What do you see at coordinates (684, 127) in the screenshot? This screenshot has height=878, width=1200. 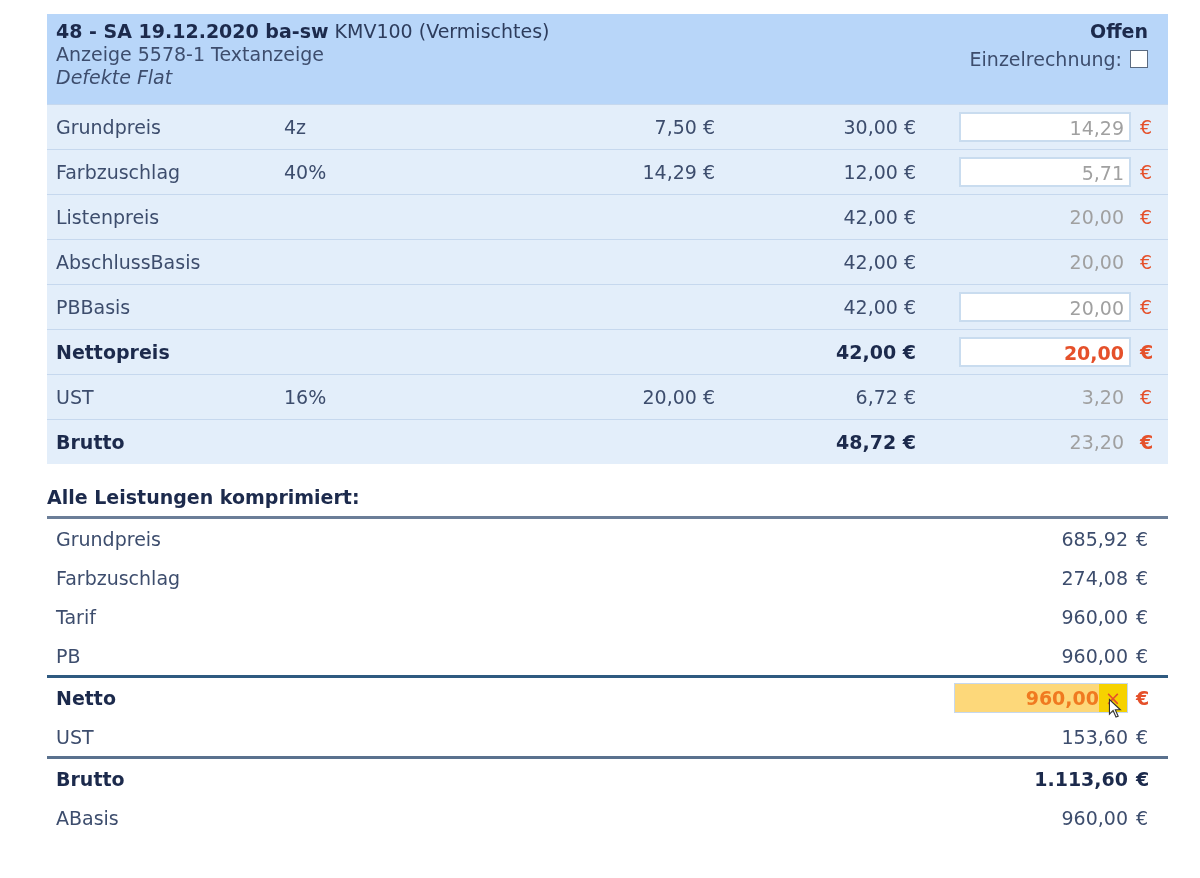 I see `unit-price-cell: 7,50 €` at bounding box center [684, 127].